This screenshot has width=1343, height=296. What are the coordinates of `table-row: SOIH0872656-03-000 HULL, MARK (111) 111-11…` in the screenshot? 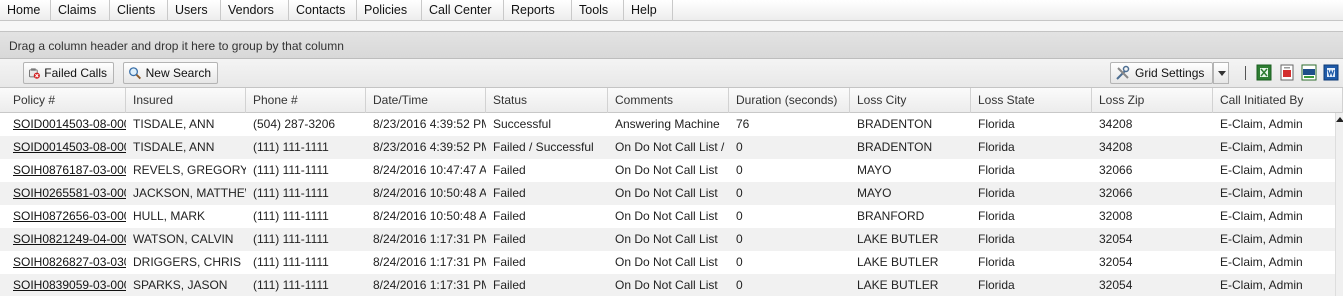 It's located at (667, 216).